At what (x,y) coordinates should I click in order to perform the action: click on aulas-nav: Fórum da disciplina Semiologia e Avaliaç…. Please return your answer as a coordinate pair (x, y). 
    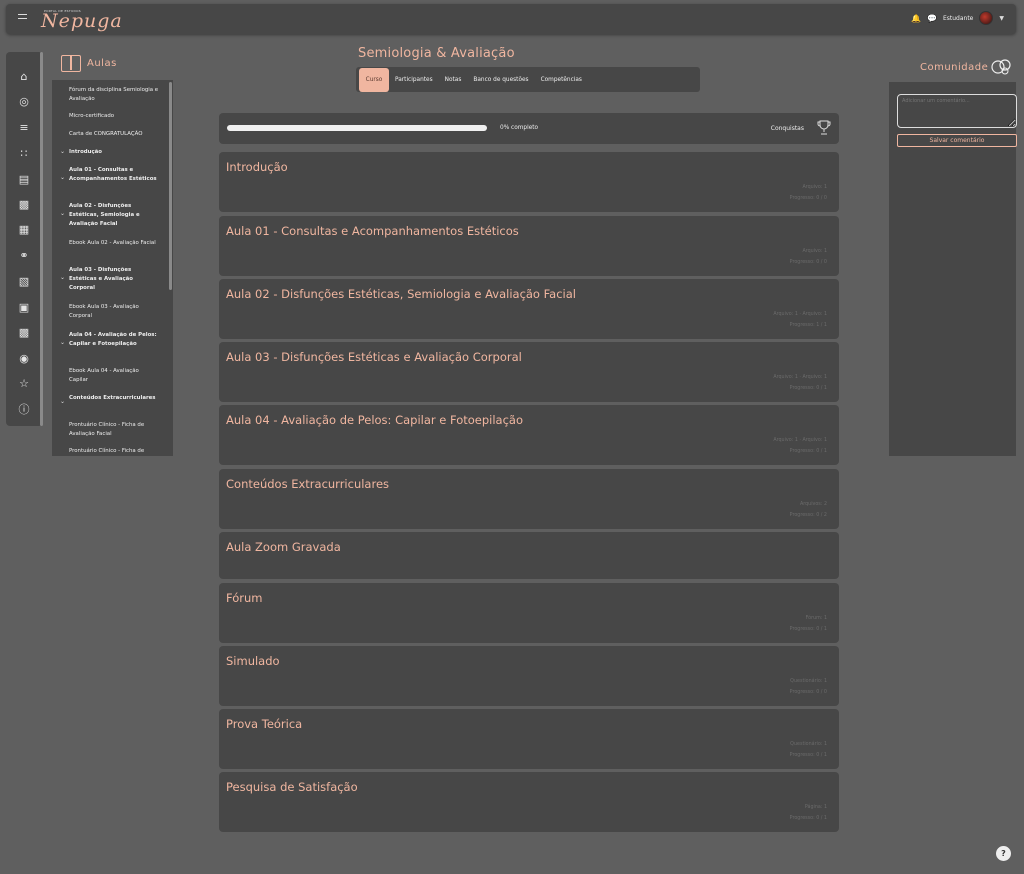
    Looking at the image, I should click on (112, 268).